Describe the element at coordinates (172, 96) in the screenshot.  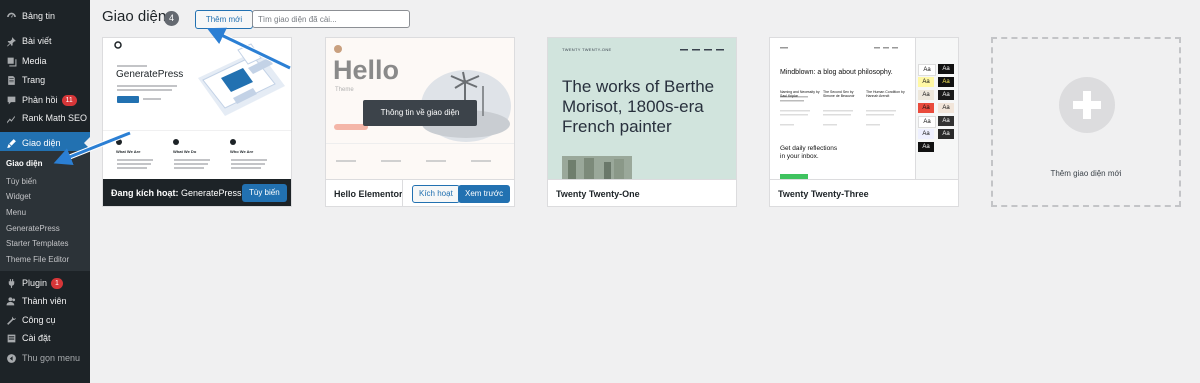
I see `annotation-arrows` at that location.